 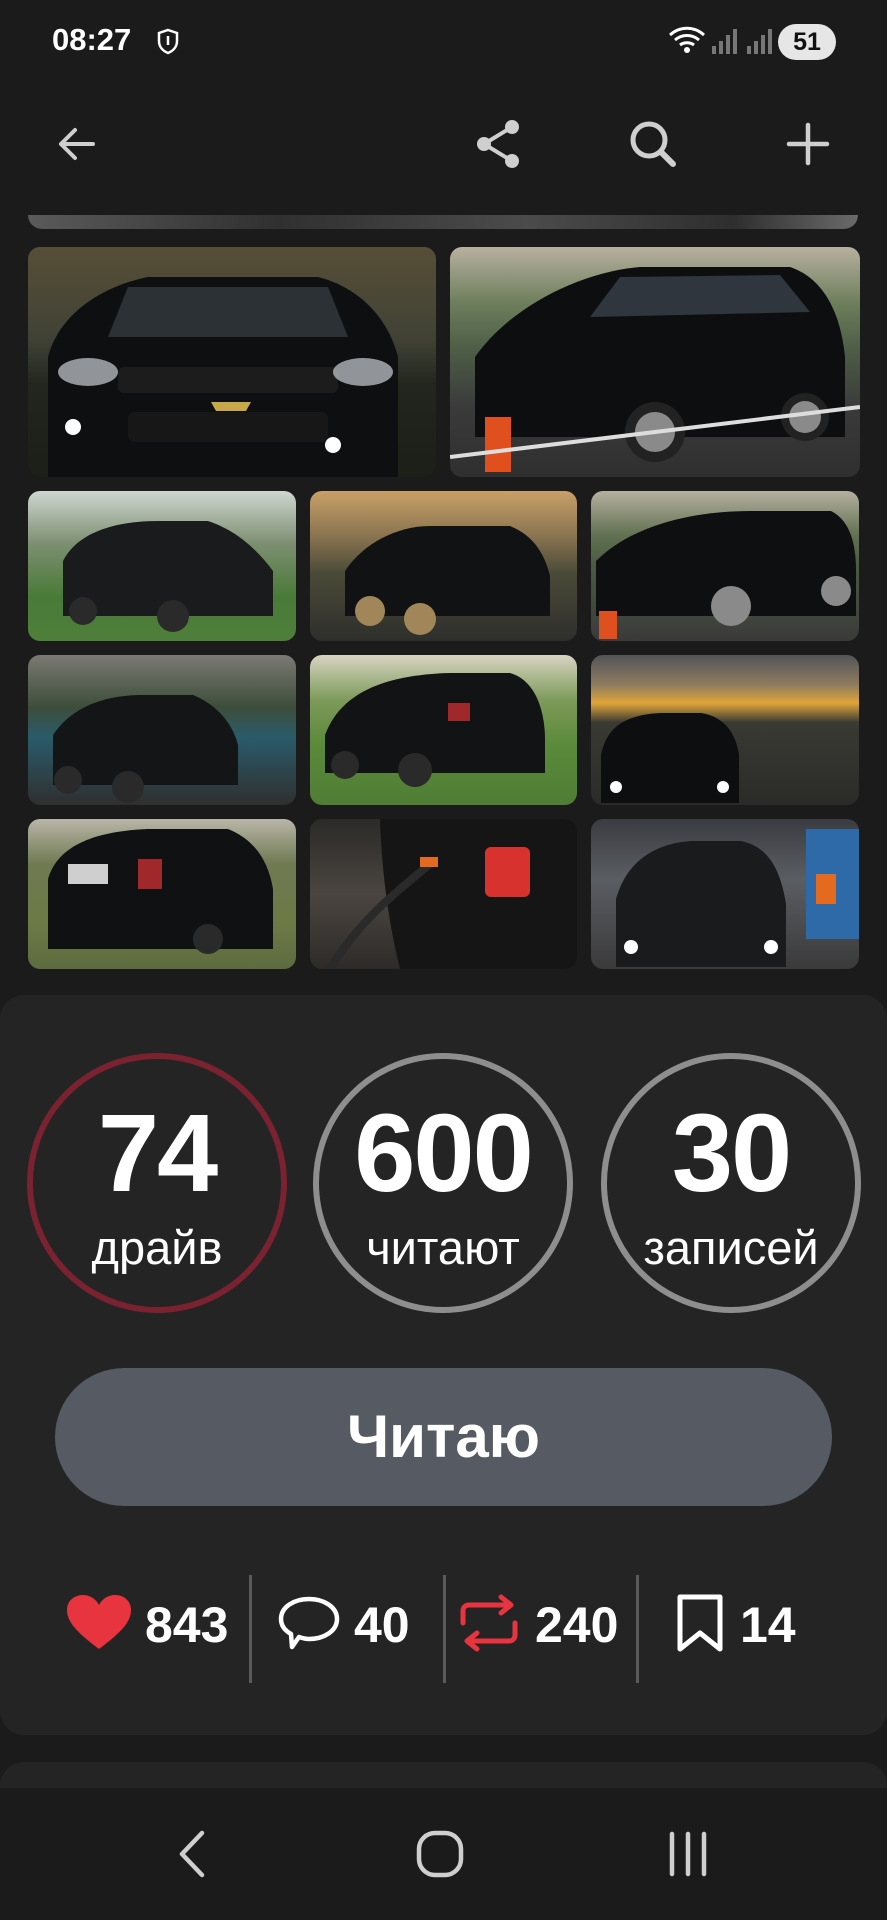 I want to click on stat-label: драйв, so click(x=157, y=1247).